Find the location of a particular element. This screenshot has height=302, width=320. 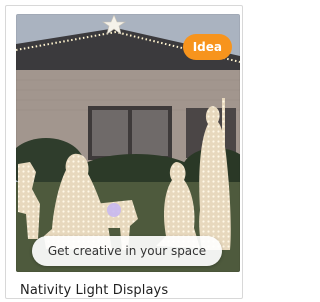

card-title: Nativity Light Displays is located at coordinates (94, 290).